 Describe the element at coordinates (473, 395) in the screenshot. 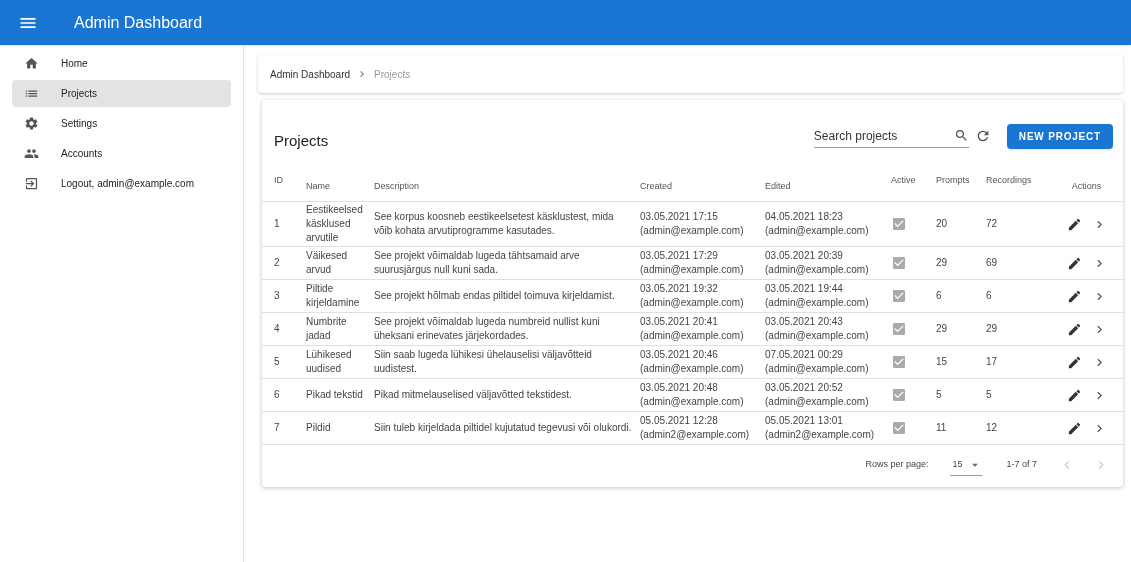

I see `table-cell-text: Pikad mitmelauselised väljavõtted tekstidest.` at that location.